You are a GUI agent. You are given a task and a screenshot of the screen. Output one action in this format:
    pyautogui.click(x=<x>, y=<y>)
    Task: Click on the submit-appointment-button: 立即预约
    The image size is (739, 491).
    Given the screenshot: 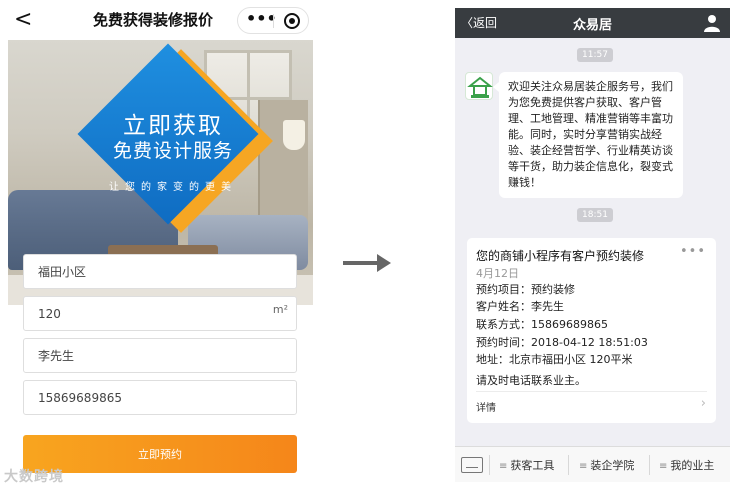 What is the action you would take?
    pyautogui.click(x=160, y=454)
    